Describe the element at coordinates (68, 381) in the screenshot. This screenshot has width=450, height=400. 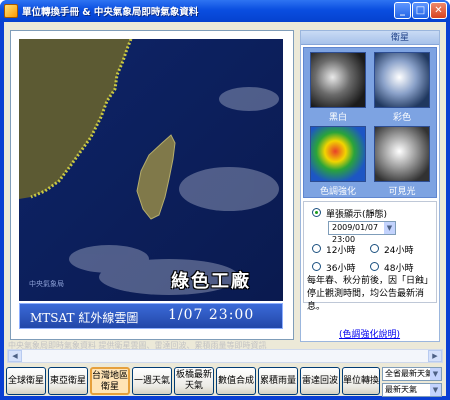
I see `east-asia-satellite-button: 東亞衛星` at that location.